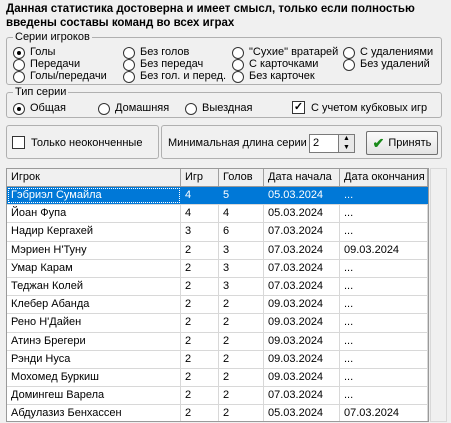  Describe the element at coordinates (60, 76) in the screenshot. I see `radio-goals-assists: Голы/передачи` at that location.